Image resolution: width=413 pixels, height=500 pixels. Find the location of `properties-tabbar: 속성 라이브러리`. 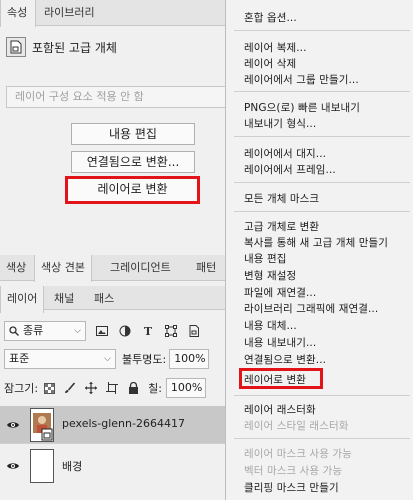

properties-tabbar: 속성 라이브러리 is located at coordinates (112, 13).